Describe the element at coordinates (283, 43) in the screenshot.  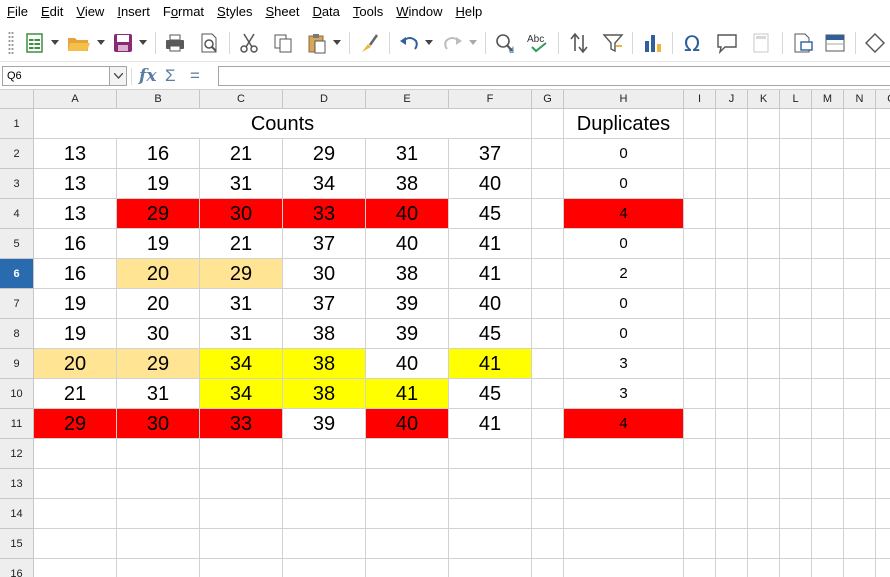
I see `copy-icon` at that location.